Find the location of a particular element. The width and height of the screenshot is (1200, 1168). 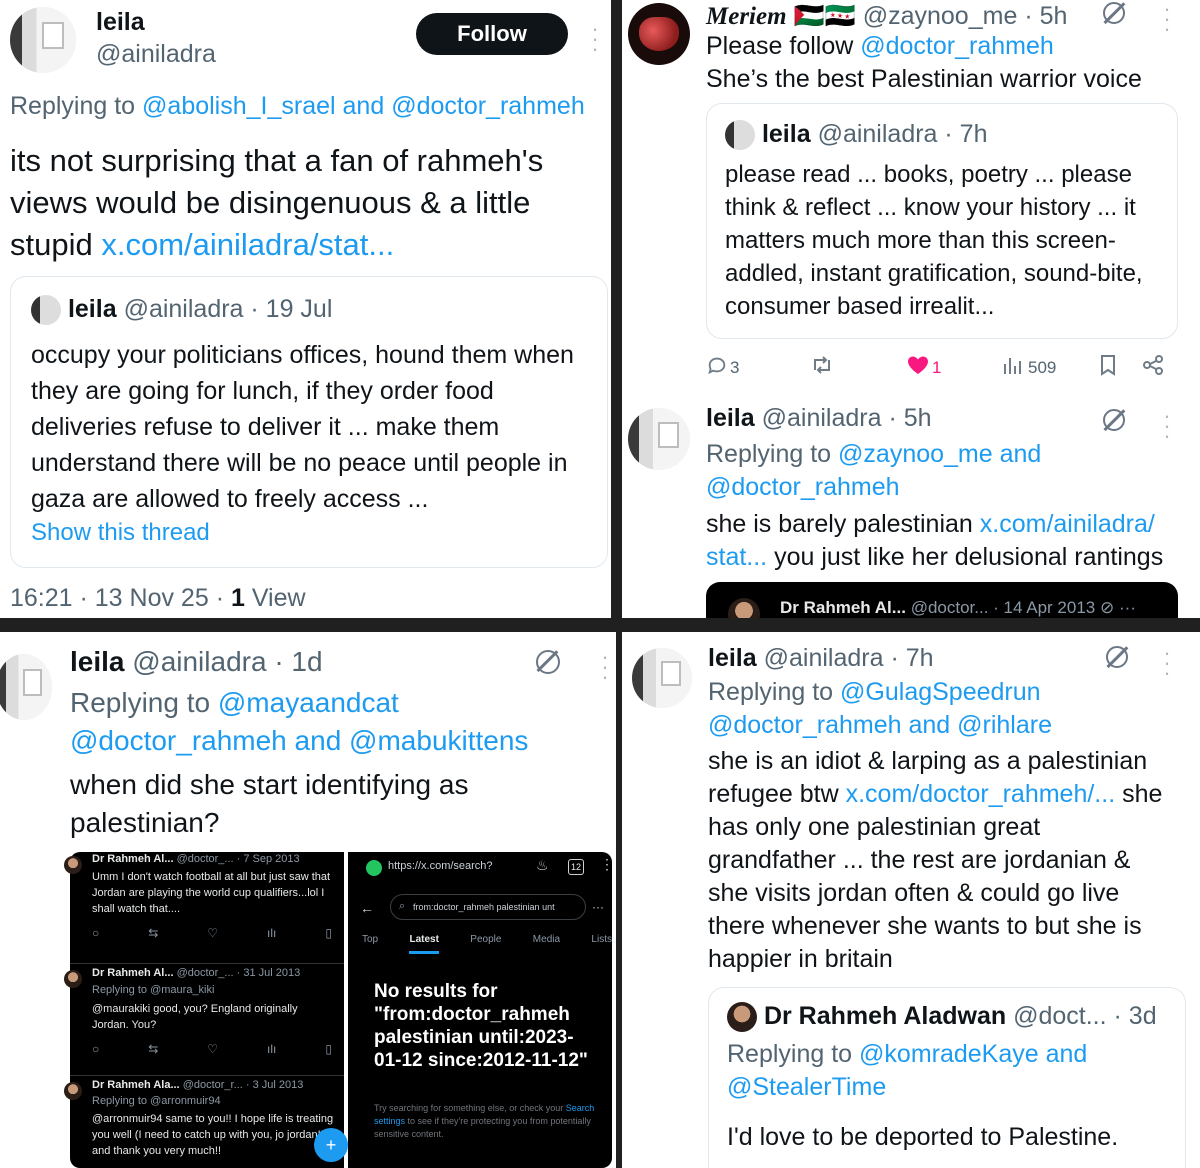

author-name: Meriem is located at coordinates (746, 16).